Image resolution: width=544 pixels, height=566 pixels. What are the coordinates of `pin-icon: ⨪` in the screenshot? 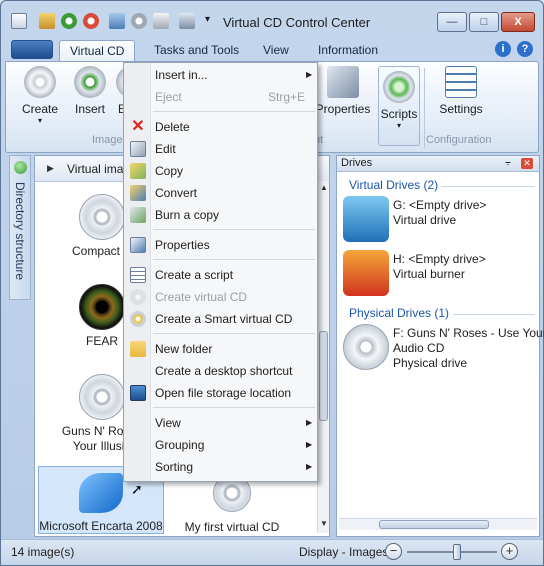 It's located at (508, 162).